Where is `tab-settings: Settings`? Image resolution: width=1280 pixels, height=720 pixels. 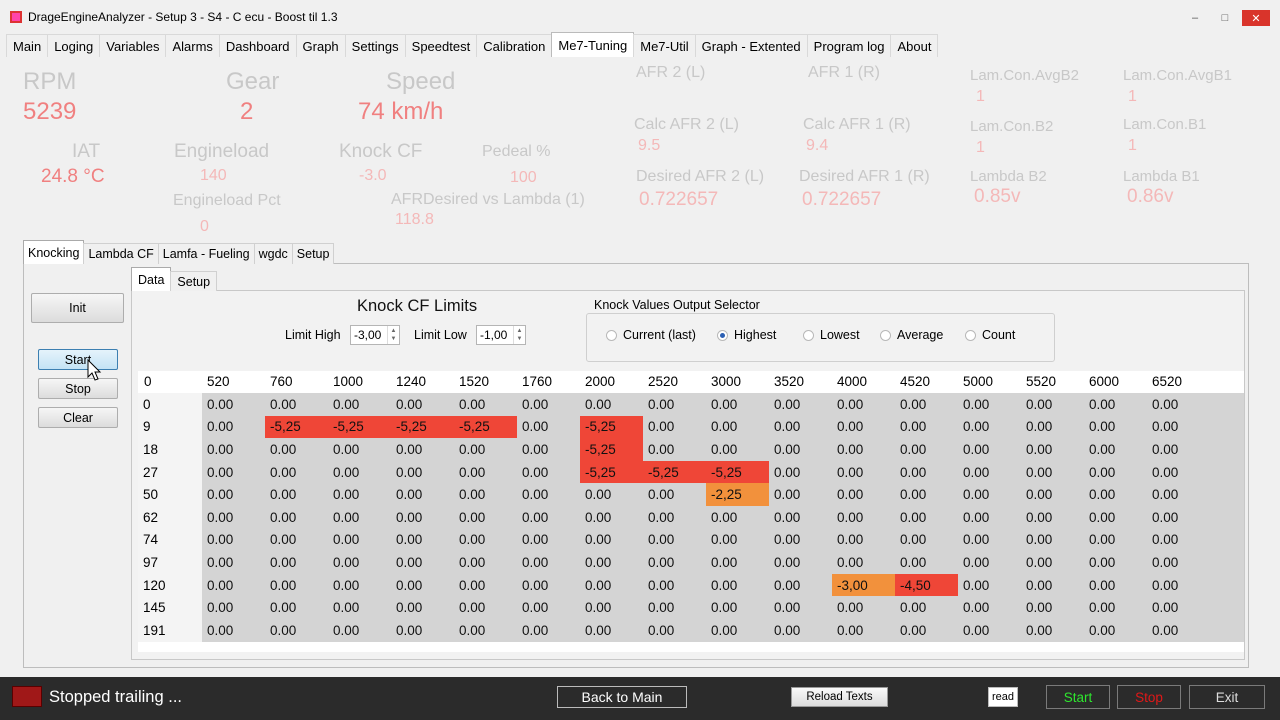 tab-settings: Settings is located at coordinates (375, 45).